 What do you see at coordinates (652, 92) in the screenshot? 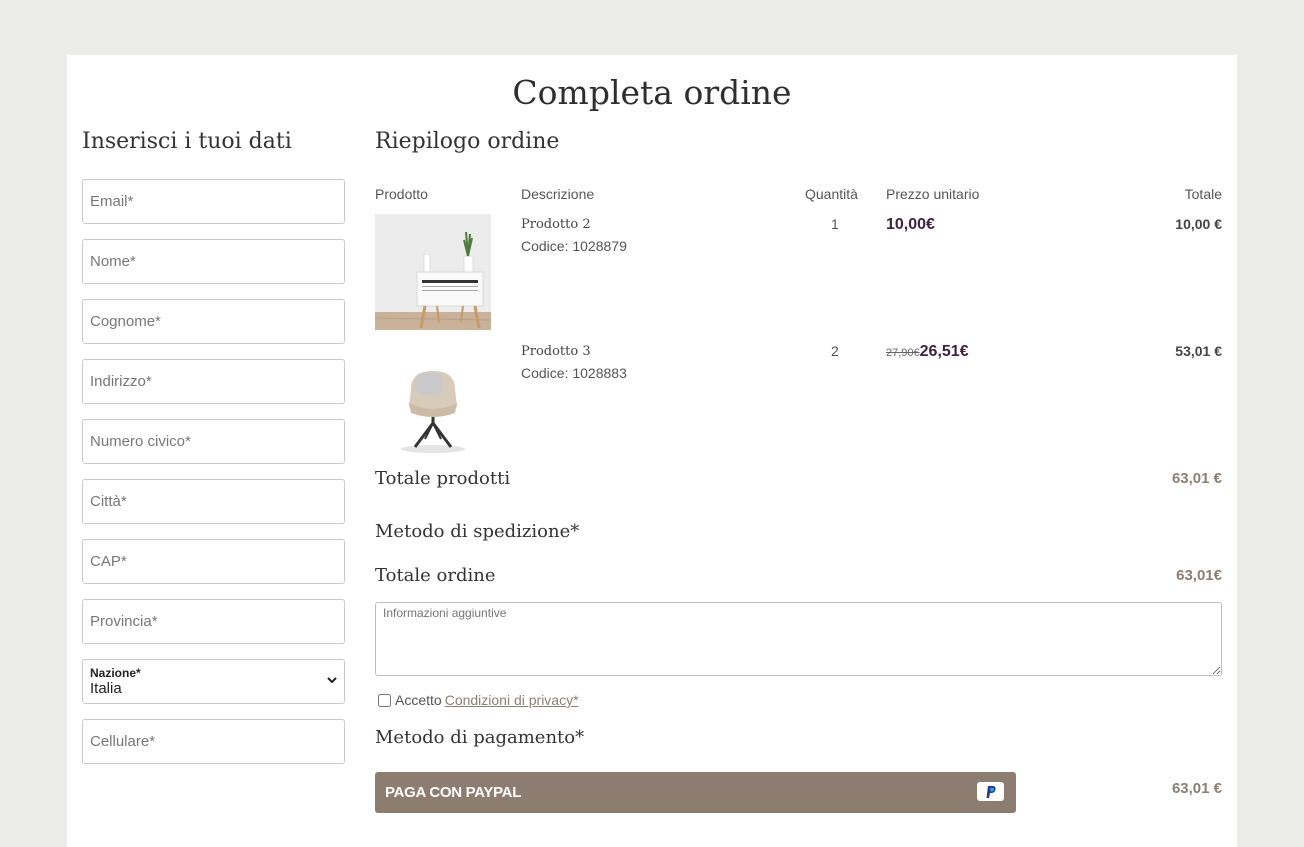
I see `page-title: Completa ordine` at bounding box center [652, 92].